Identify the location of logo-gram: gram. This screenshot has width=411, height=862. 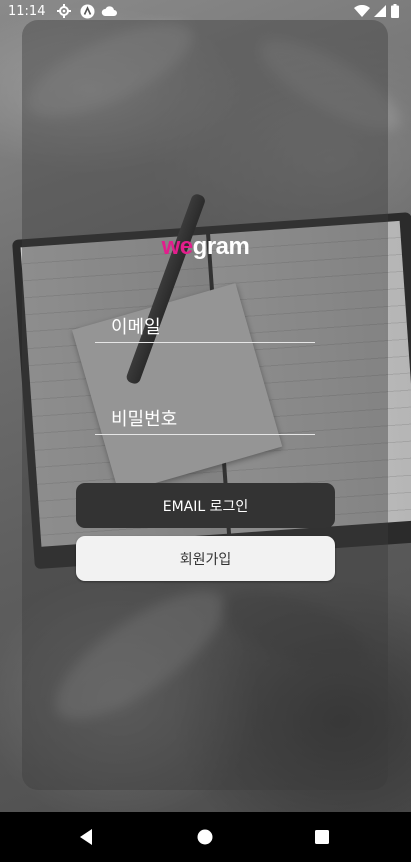
(221, 246).